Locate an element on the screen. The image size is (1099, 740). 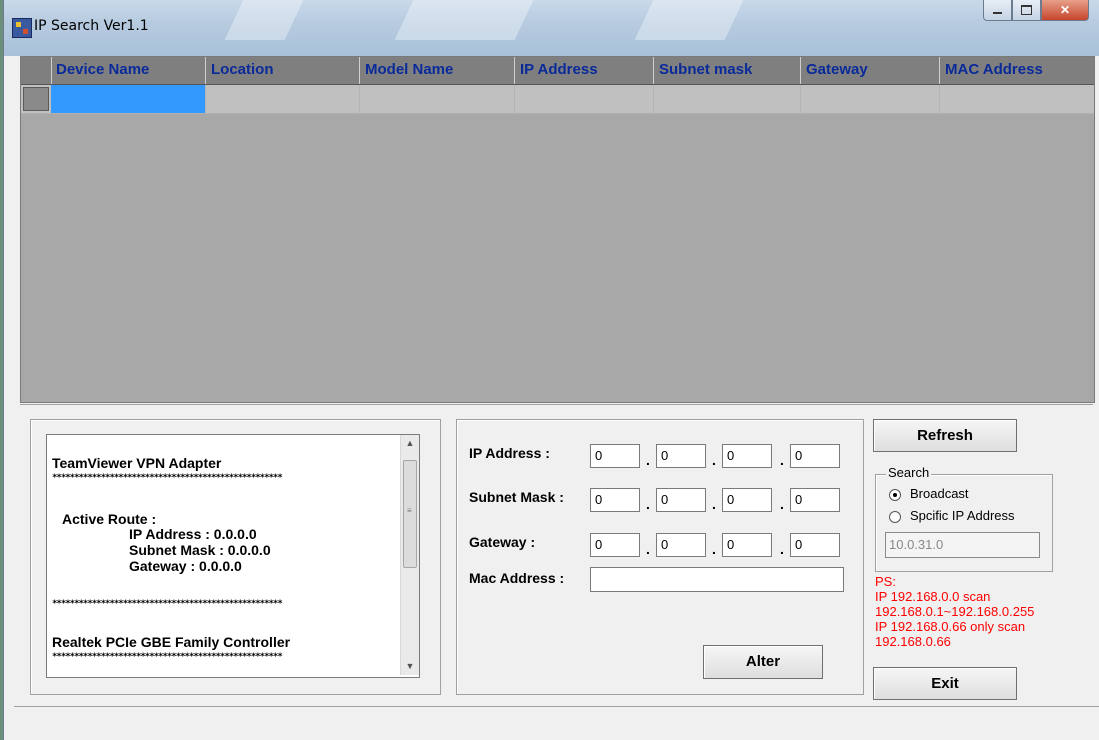
alter-button: Alter is located at coordinates (763, 662).